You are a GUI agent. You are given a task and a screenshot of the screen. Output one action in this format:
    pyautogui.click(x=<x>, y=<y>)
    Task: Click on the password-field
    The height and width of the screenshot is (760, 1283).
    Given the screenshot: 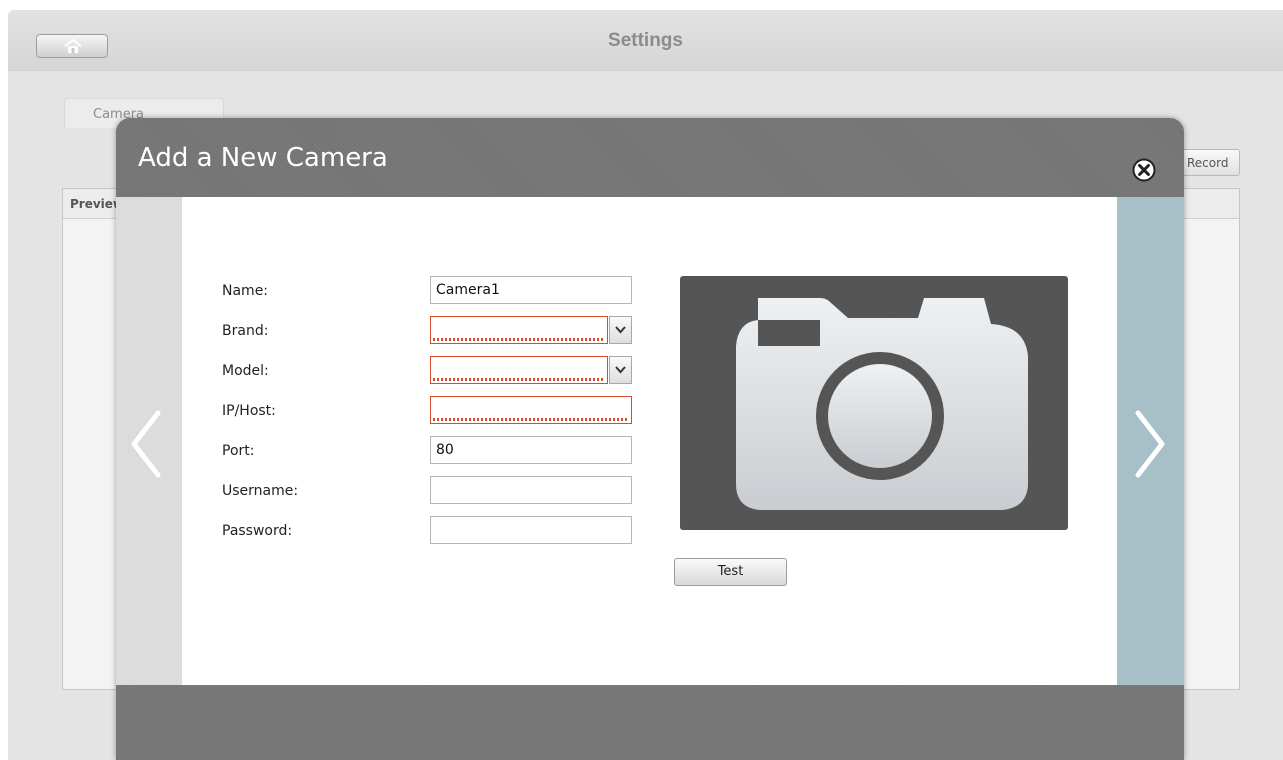 What is the action you would take?
    pyautogui.click(x=531, y=530)
    